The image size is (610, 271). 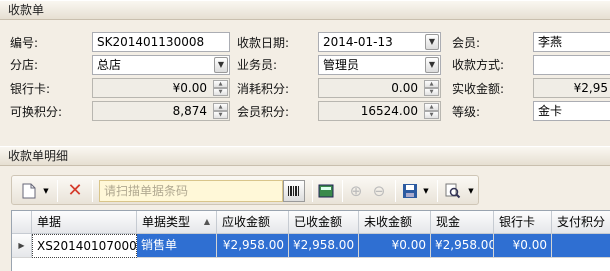 What do you see at coordinates (30, 89) in the screenshot?
I see `bank-card-label: 银行卡:` at bounding box center [30, 89].